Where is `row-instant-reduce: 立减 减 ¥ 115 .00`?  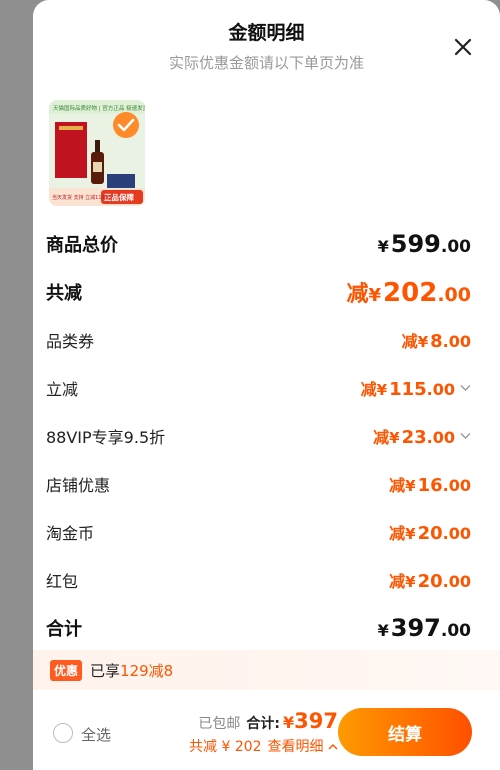
row-instant-reduce: 立减 减 ¥ 115 .00 is located at coordinates (258, 388).